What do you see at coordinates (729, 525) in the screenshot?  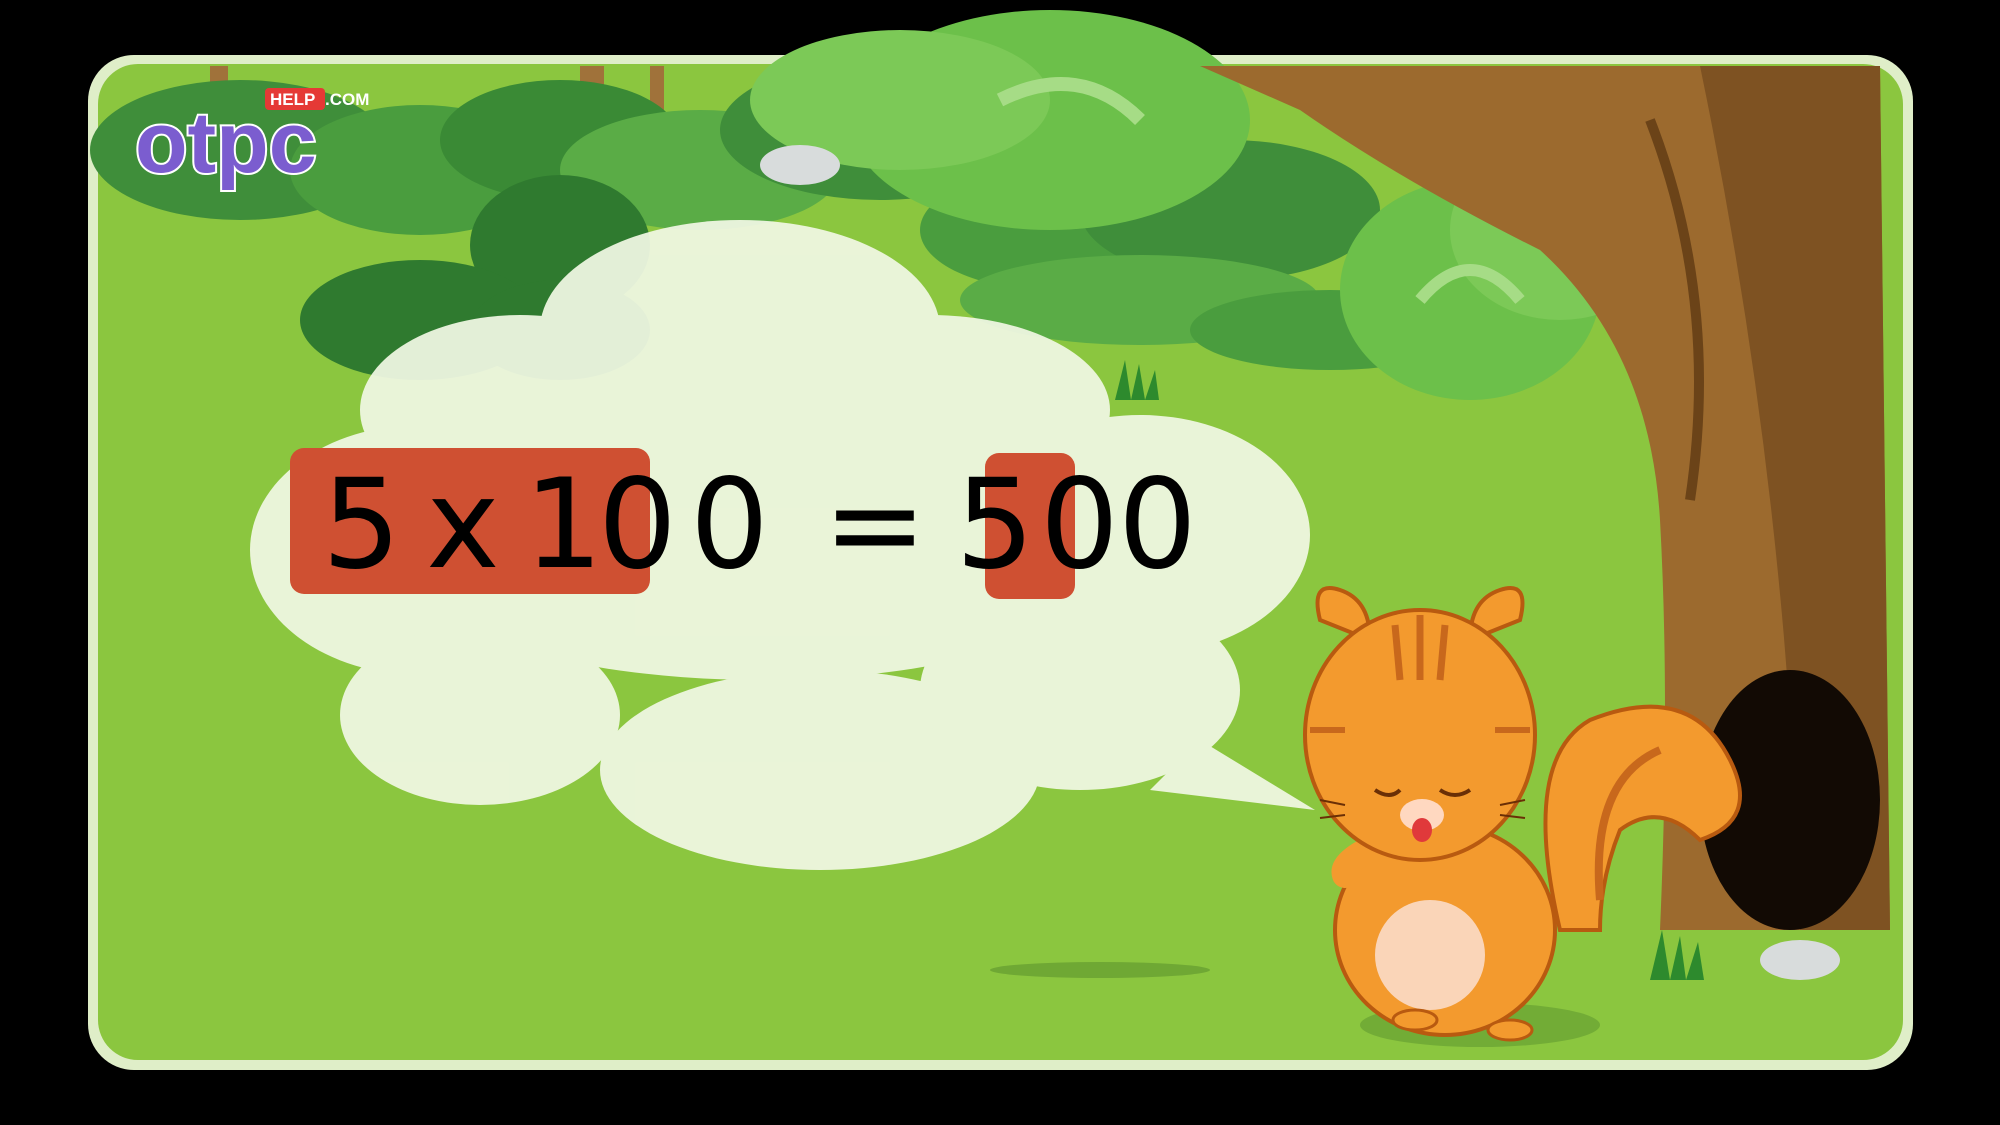 I see `factor-b-zero-2: 0` at bounding box center [729, 525].